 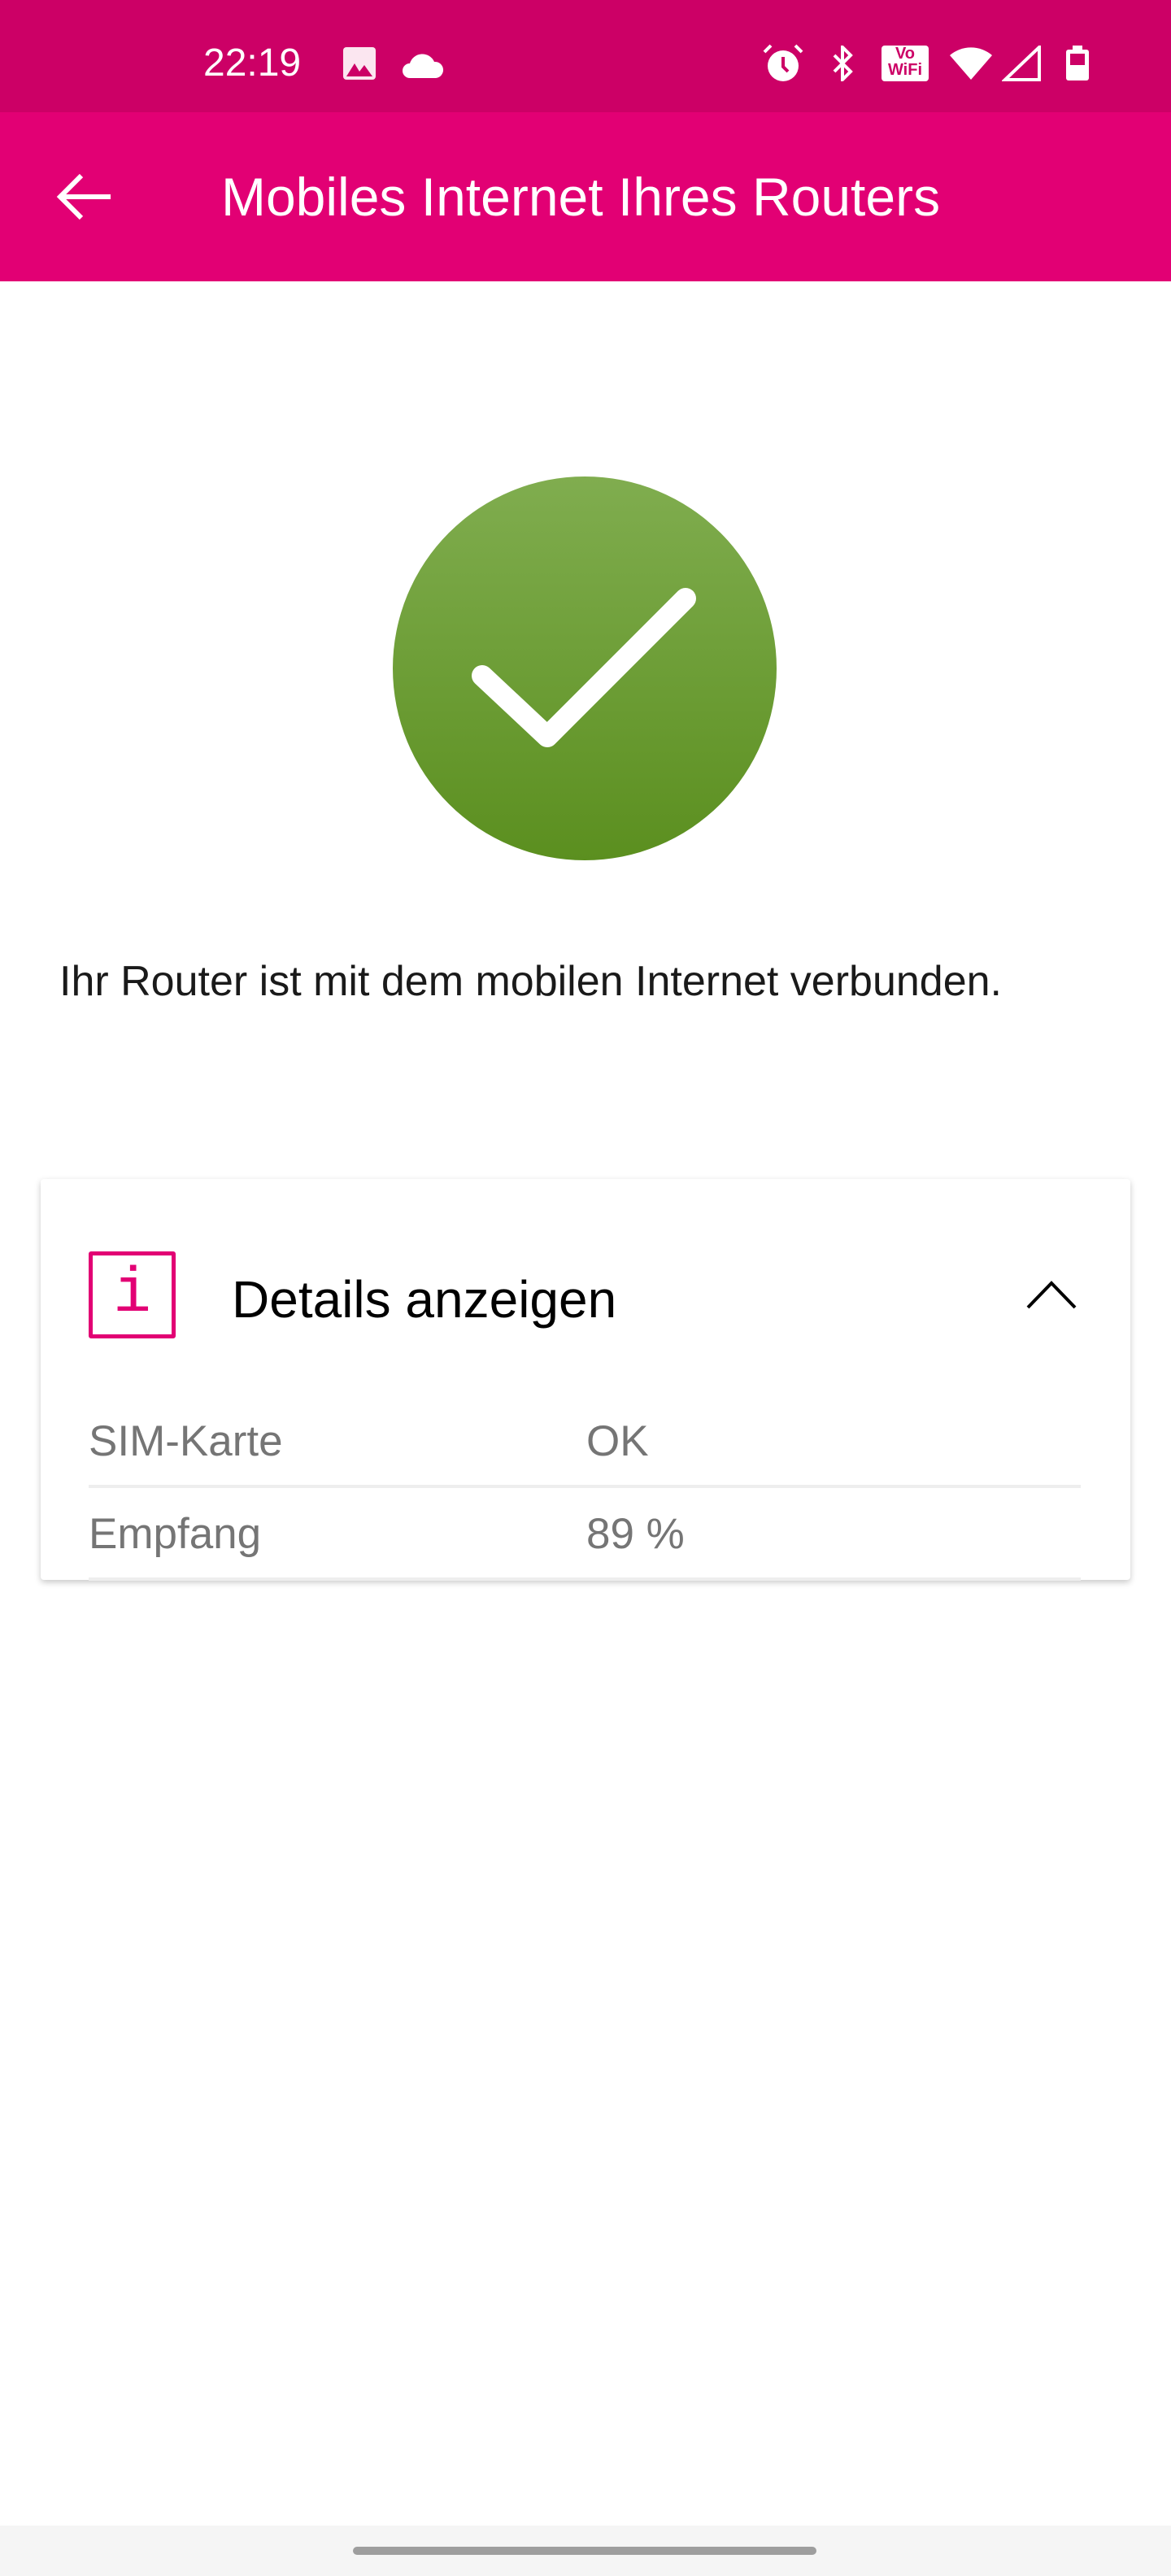 I want to click on detail-row-sim: SIM-Karte OK, so click(x=585, y=1442).